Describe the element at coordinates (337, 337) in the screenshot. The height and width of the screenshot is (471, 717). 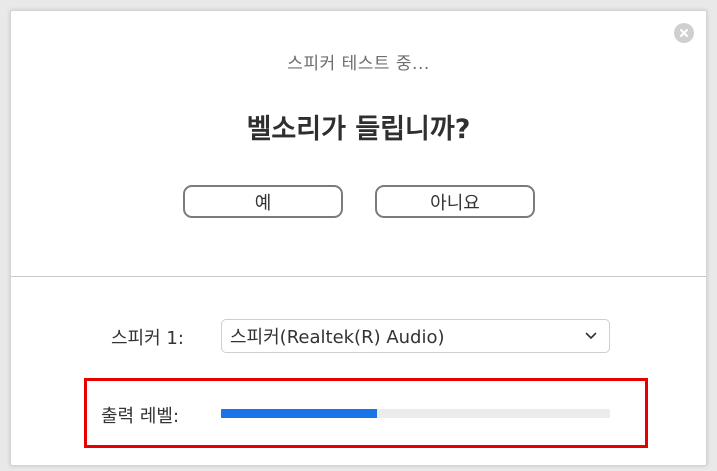
I see `speaker-select-value: 스피커(Realtek(R) Audio)` at that location.